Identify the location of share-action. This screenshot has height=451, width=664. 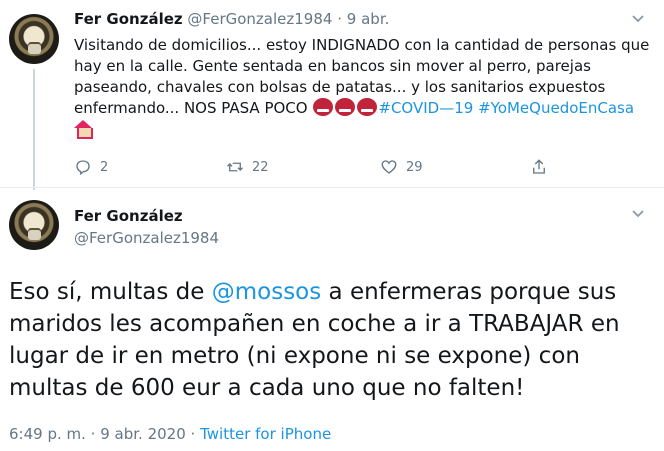
(539, 167).